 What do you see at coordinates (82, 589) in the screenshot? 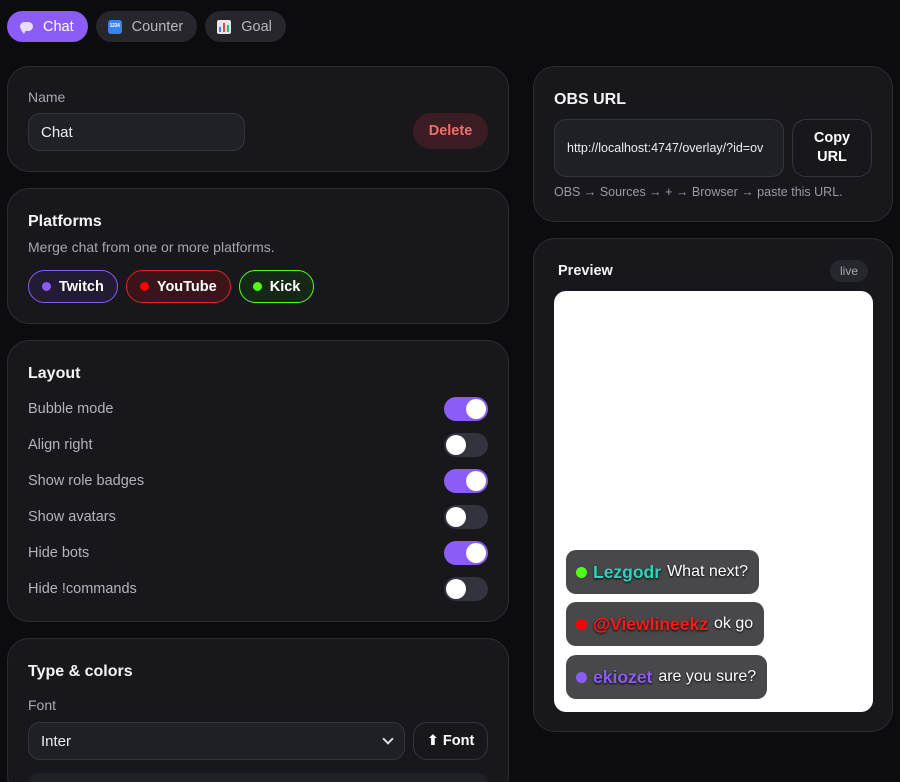
I see `option-label: Hide !commands` at bounding box center [82, 589].